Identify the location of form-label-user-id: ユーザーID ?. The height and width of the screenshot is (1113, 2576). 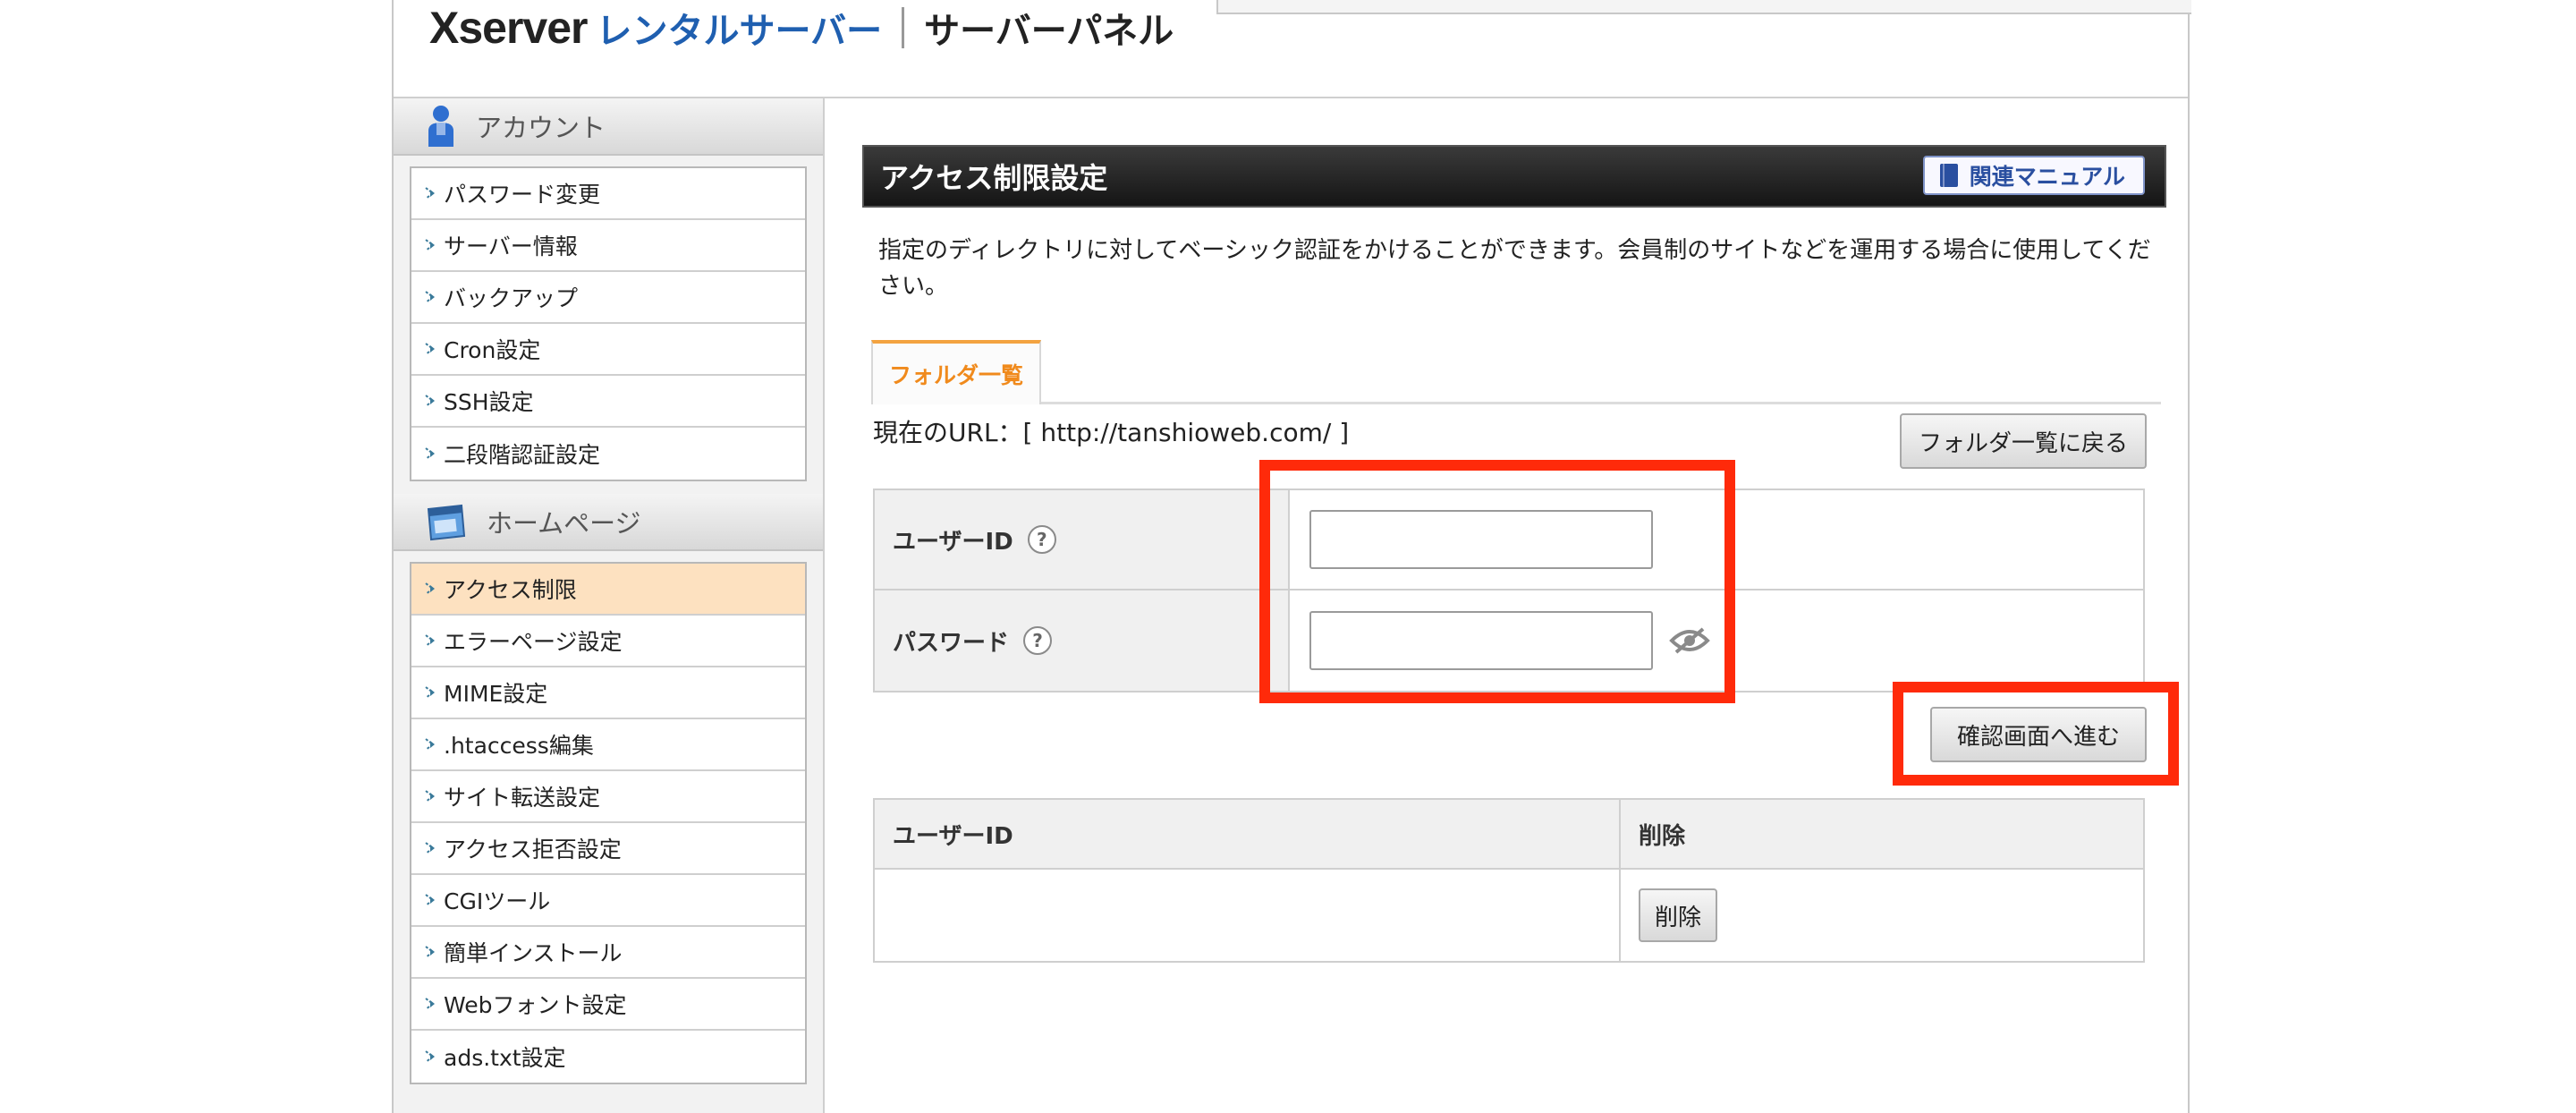
(1082, 539).